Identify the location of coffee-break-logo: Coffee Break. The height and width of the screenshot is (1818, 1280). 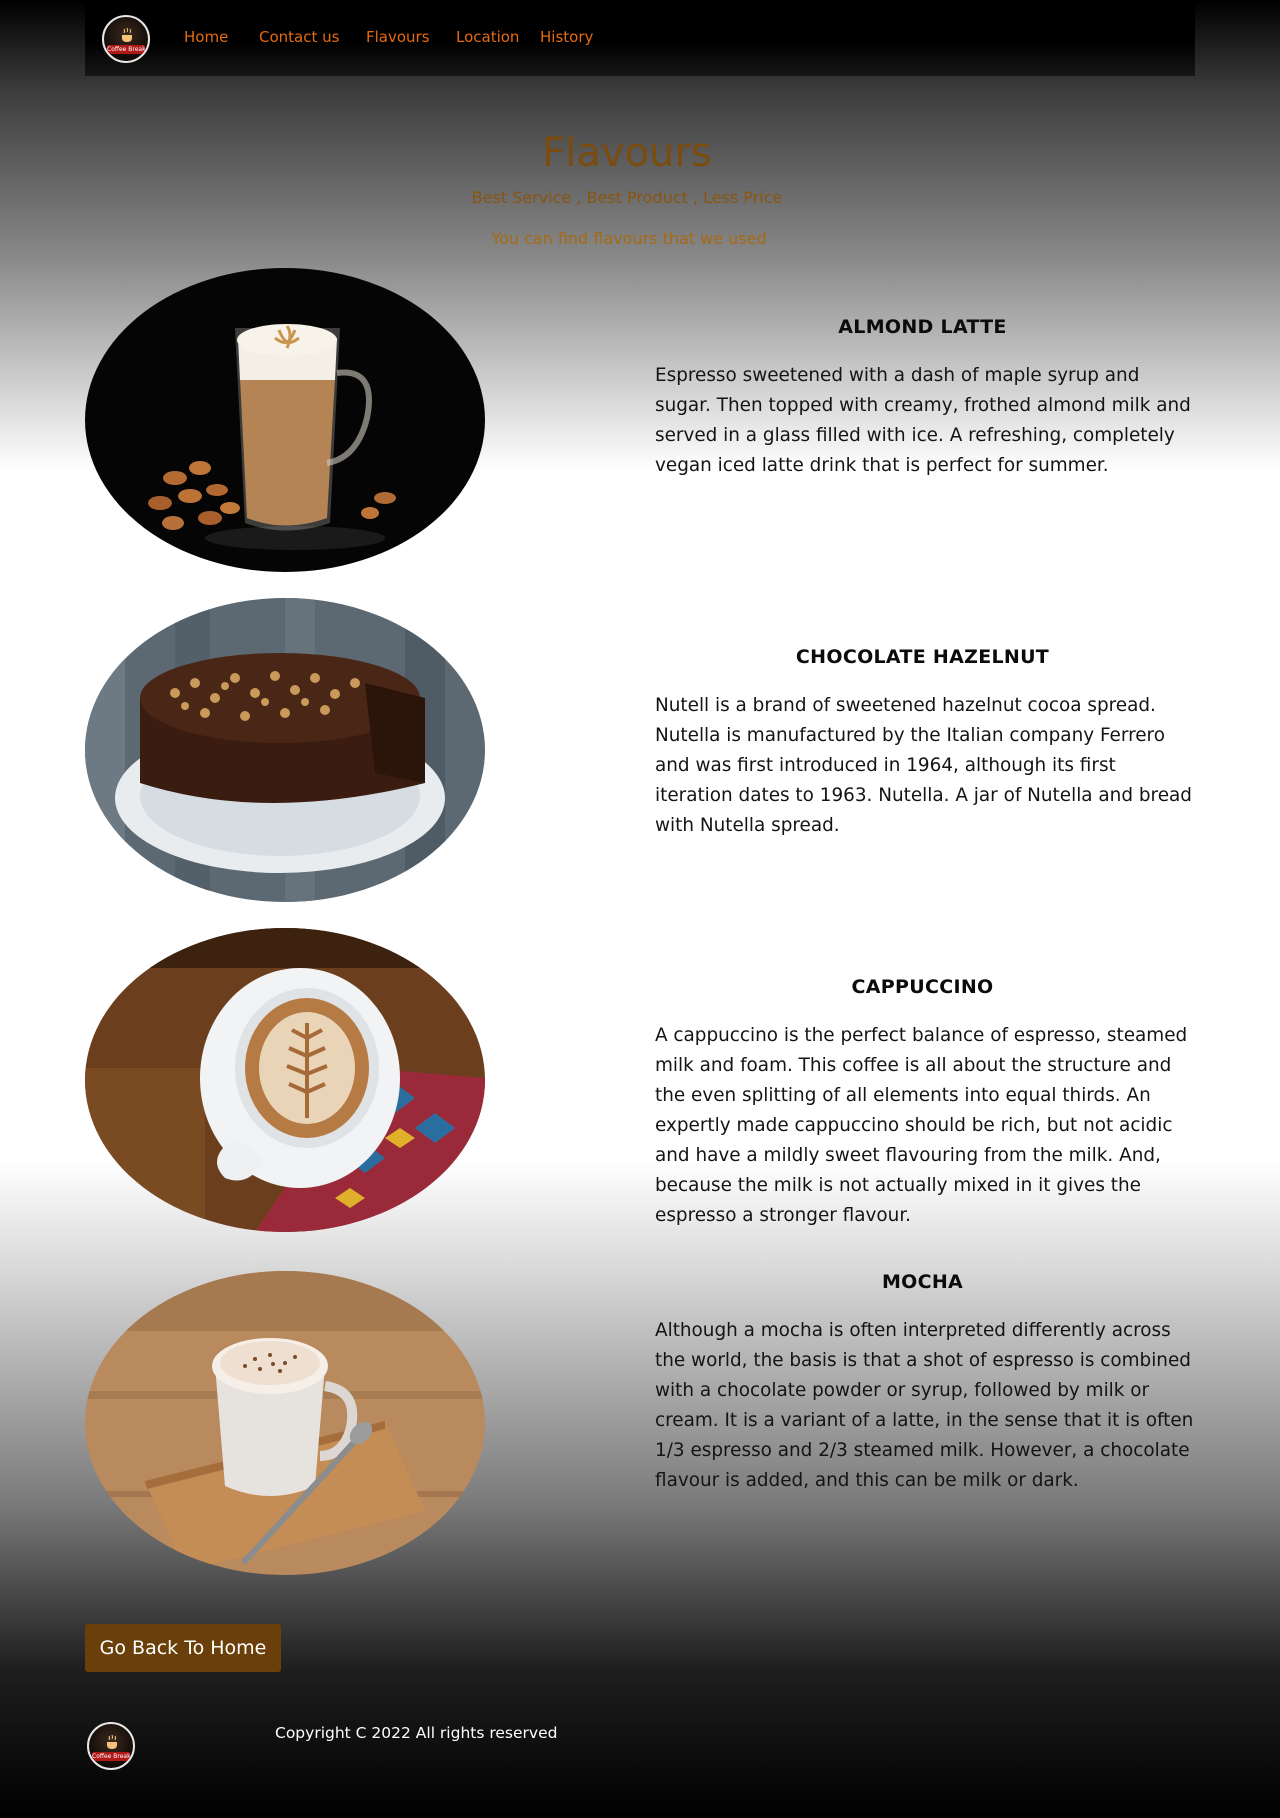
(126, 39).